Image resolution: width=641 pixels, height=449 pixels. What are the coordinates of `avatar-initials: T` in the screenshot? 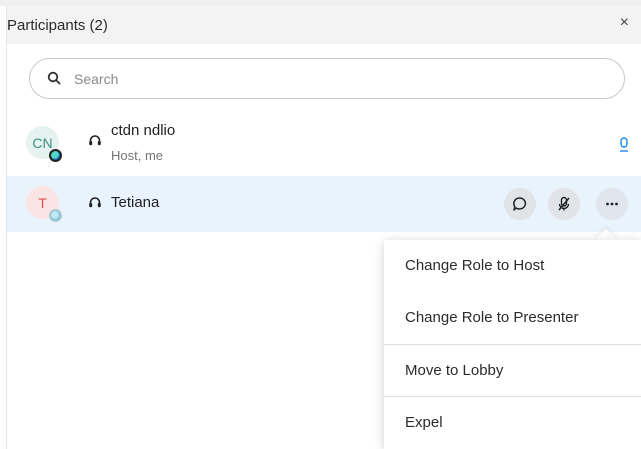 It's located at (42, 202).